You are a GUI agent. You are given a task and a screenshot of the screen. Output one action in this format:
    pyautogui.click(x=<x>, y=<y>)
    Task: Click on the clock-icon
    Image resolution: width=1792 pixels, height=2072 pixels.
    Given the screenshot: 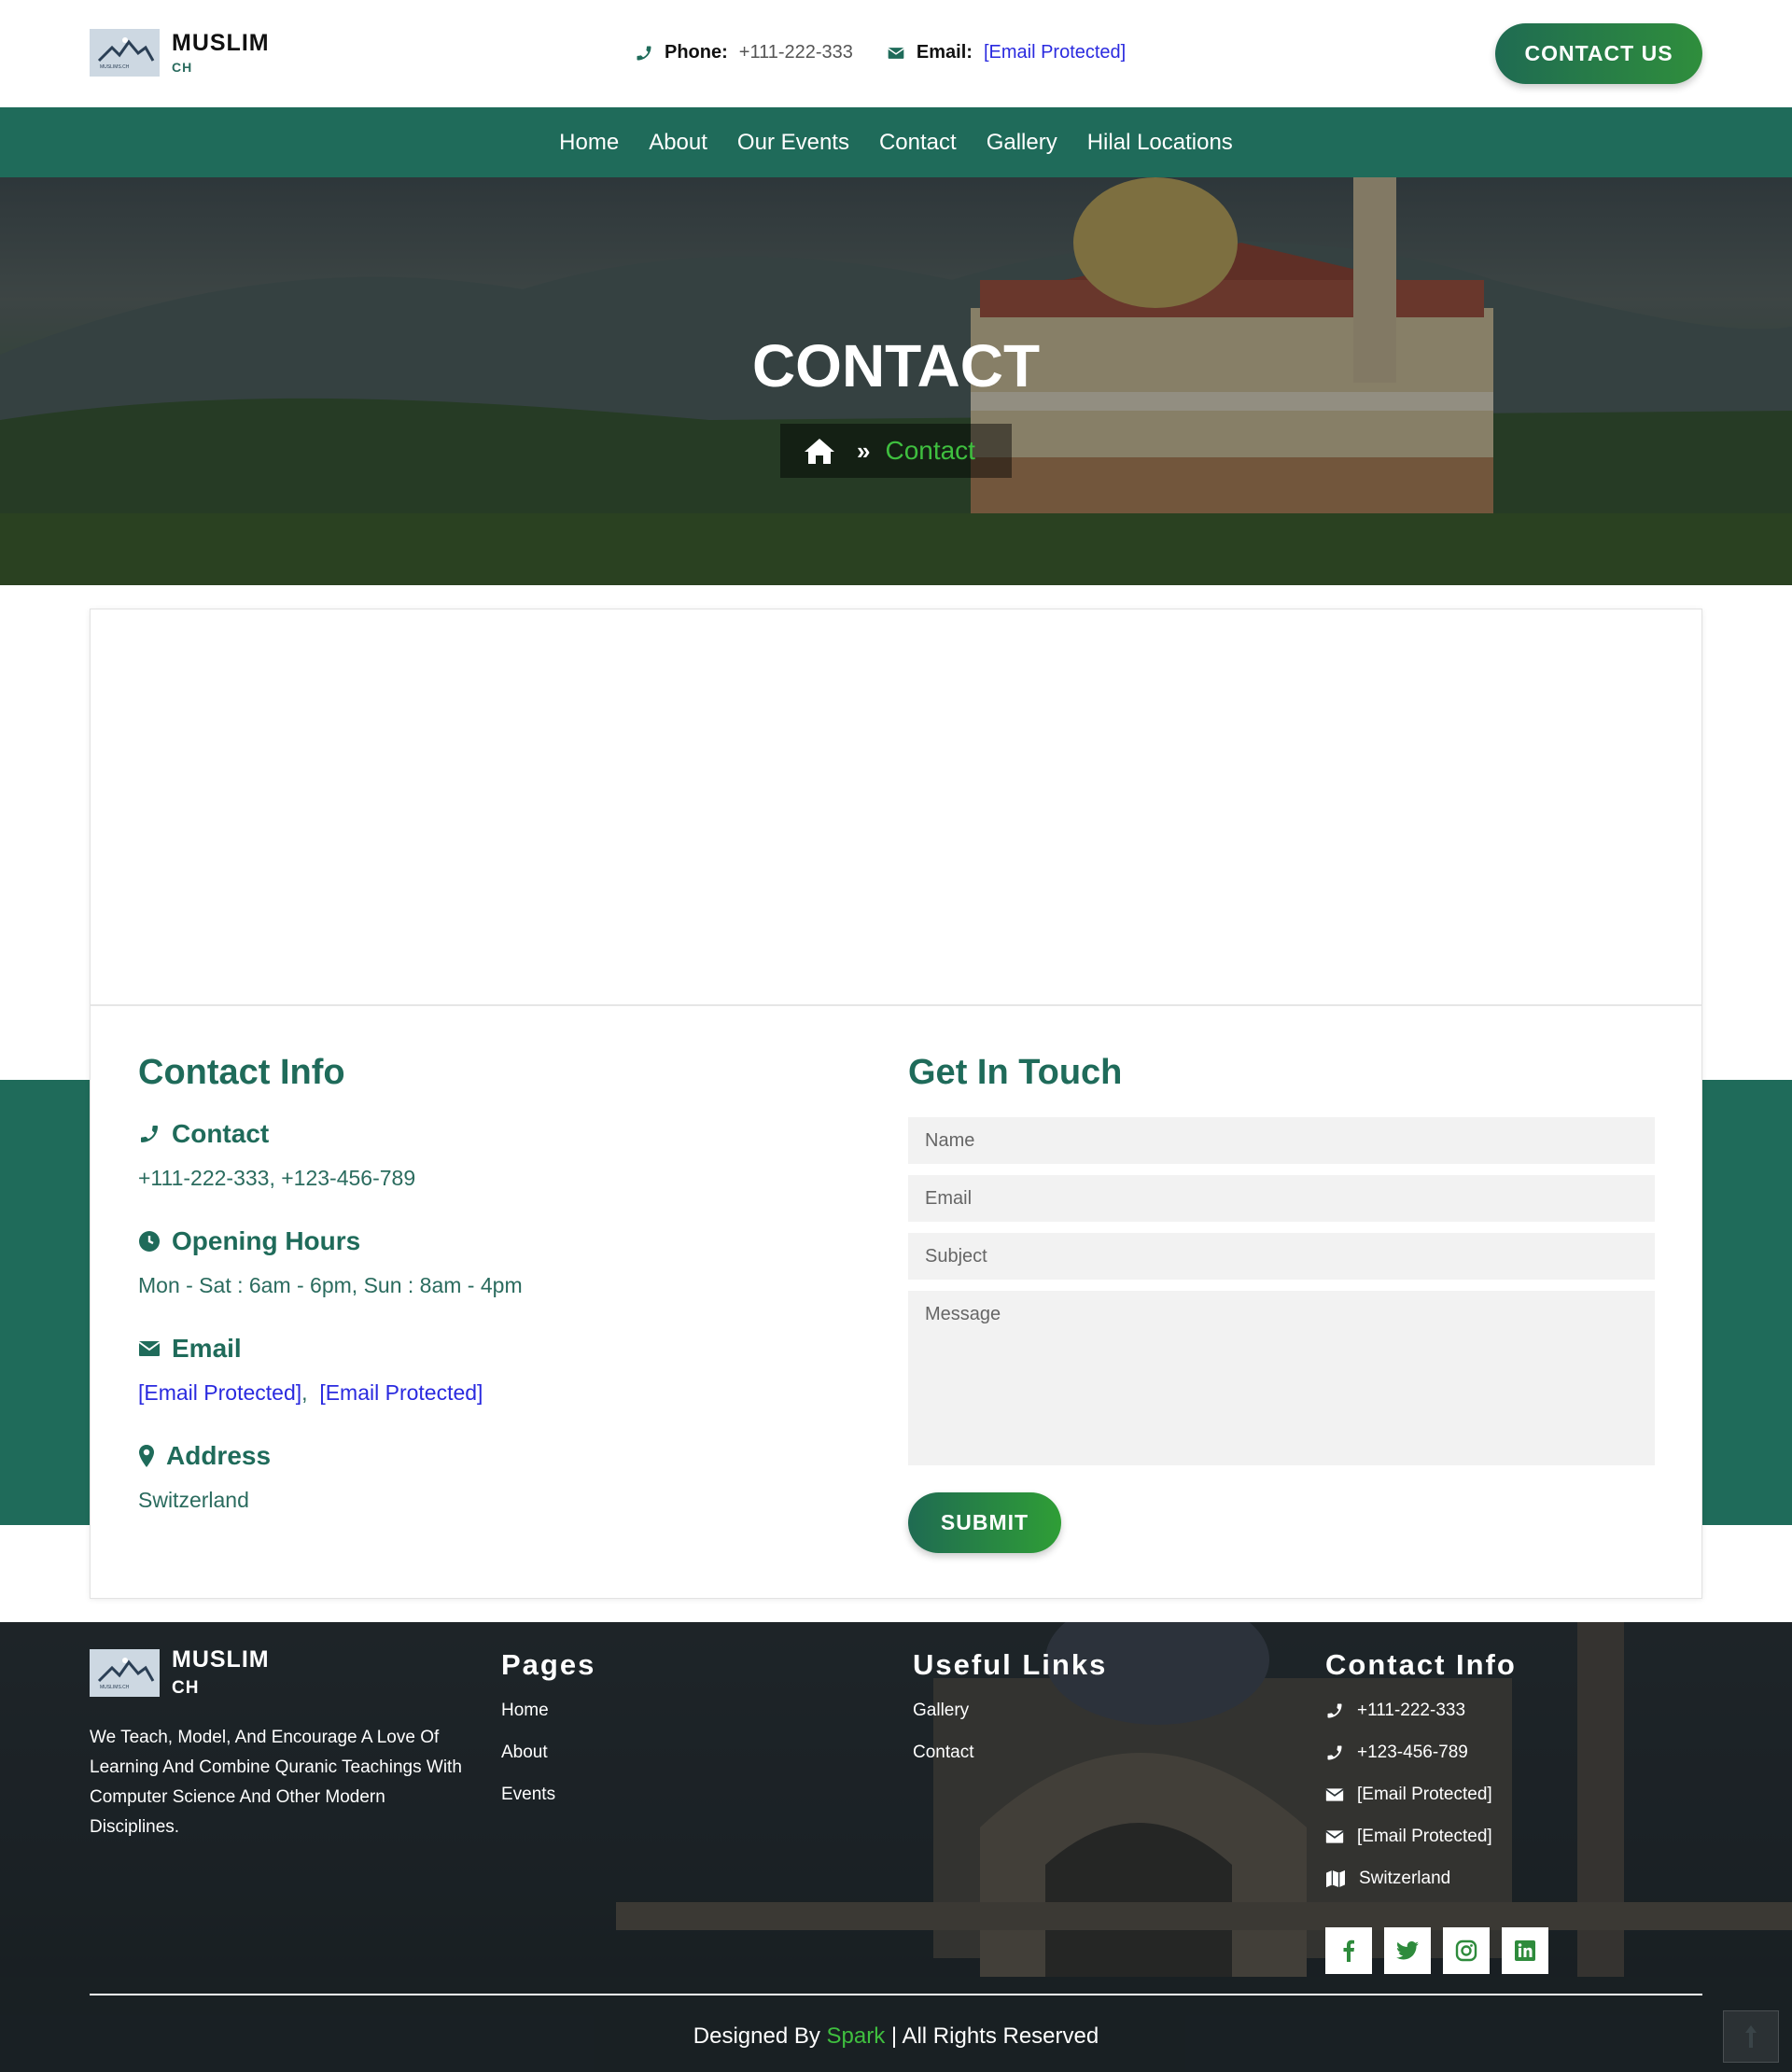 What is the action you would take?
    pyautogui.click(x=149, y=1241)
    